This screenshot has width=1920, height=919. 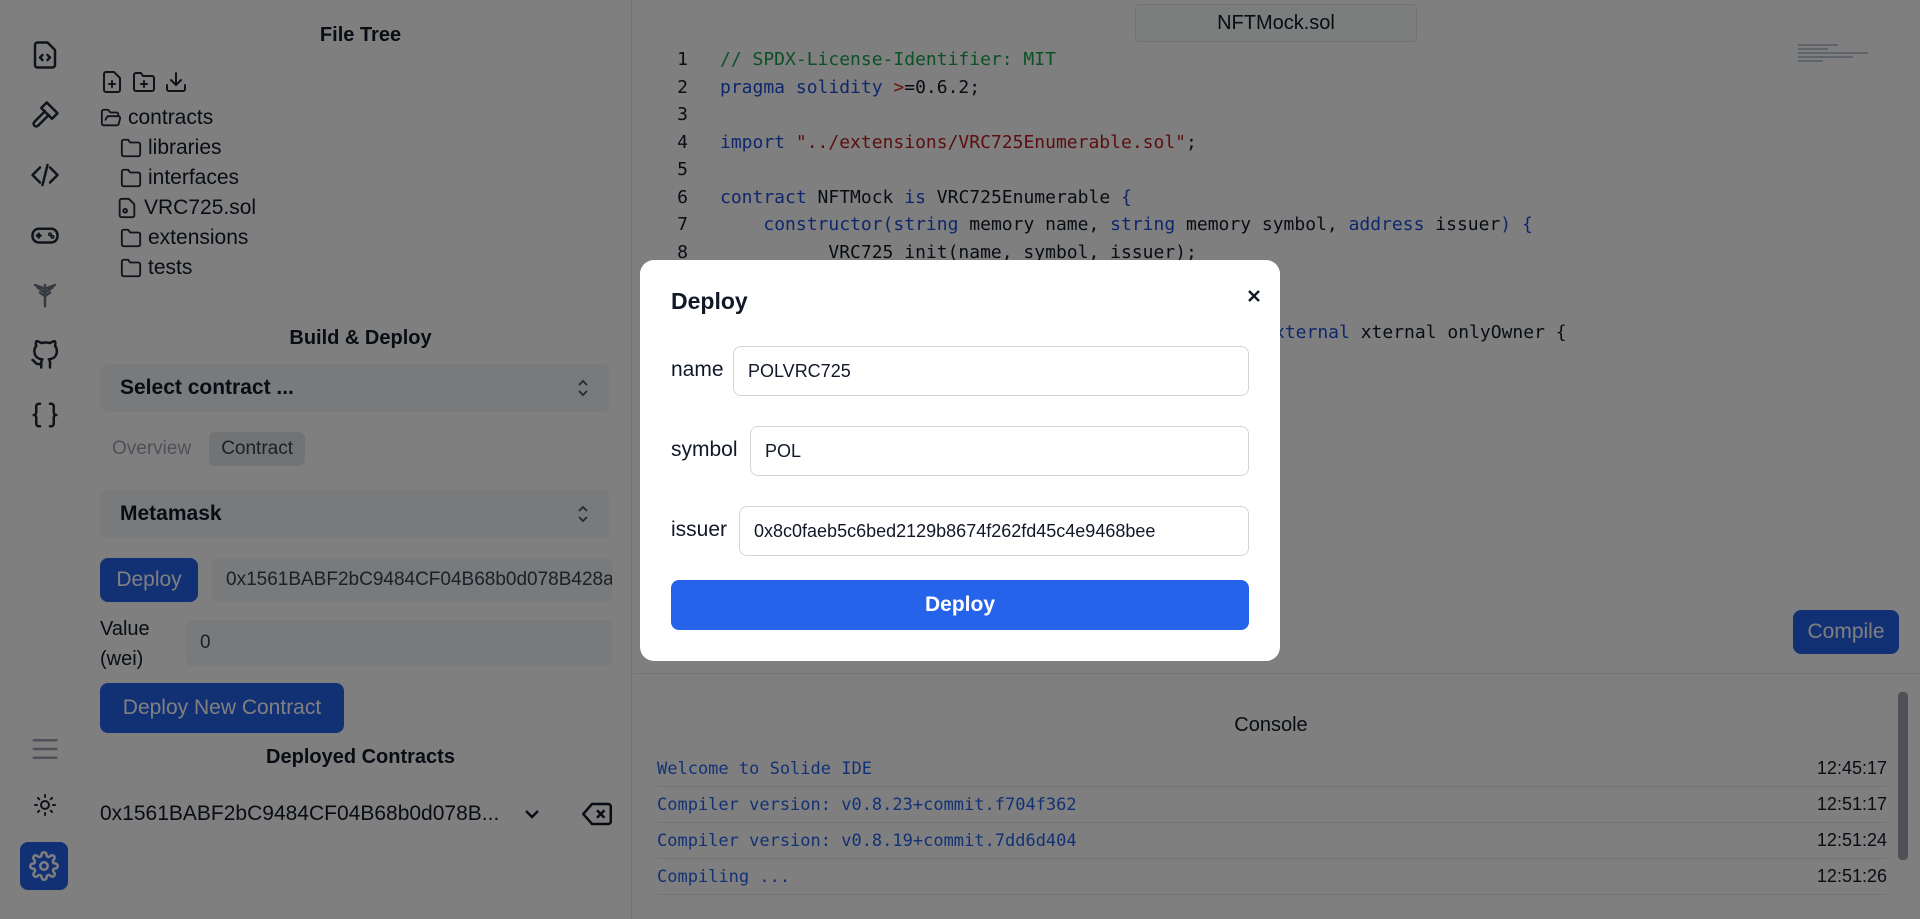 I want to click on issuer-label: issuer, so click(x=699, y=529).